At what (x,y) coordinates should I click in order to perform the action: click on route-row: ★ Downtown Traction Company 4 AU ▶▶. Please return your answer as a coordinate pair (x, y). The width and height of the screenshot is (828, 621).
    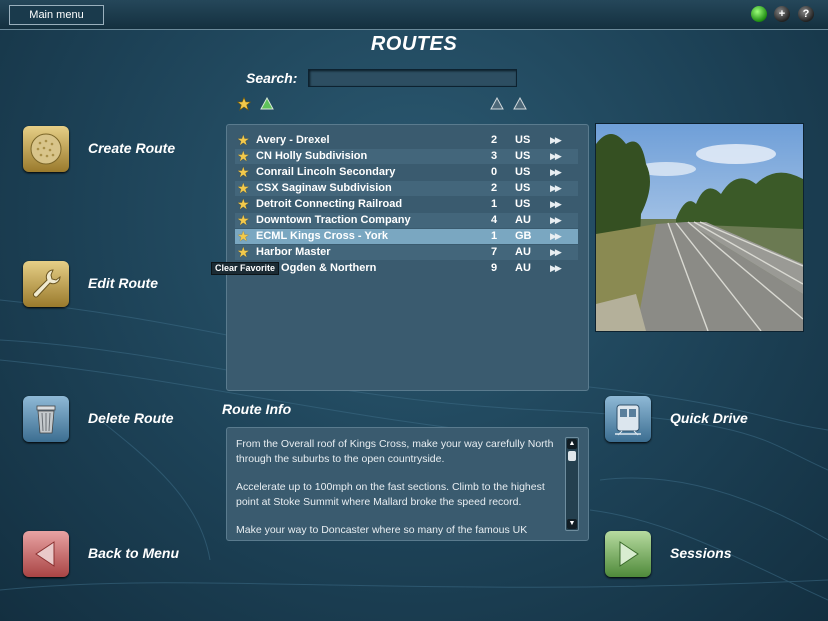
    Looking at the image, I should click on (406, 220).